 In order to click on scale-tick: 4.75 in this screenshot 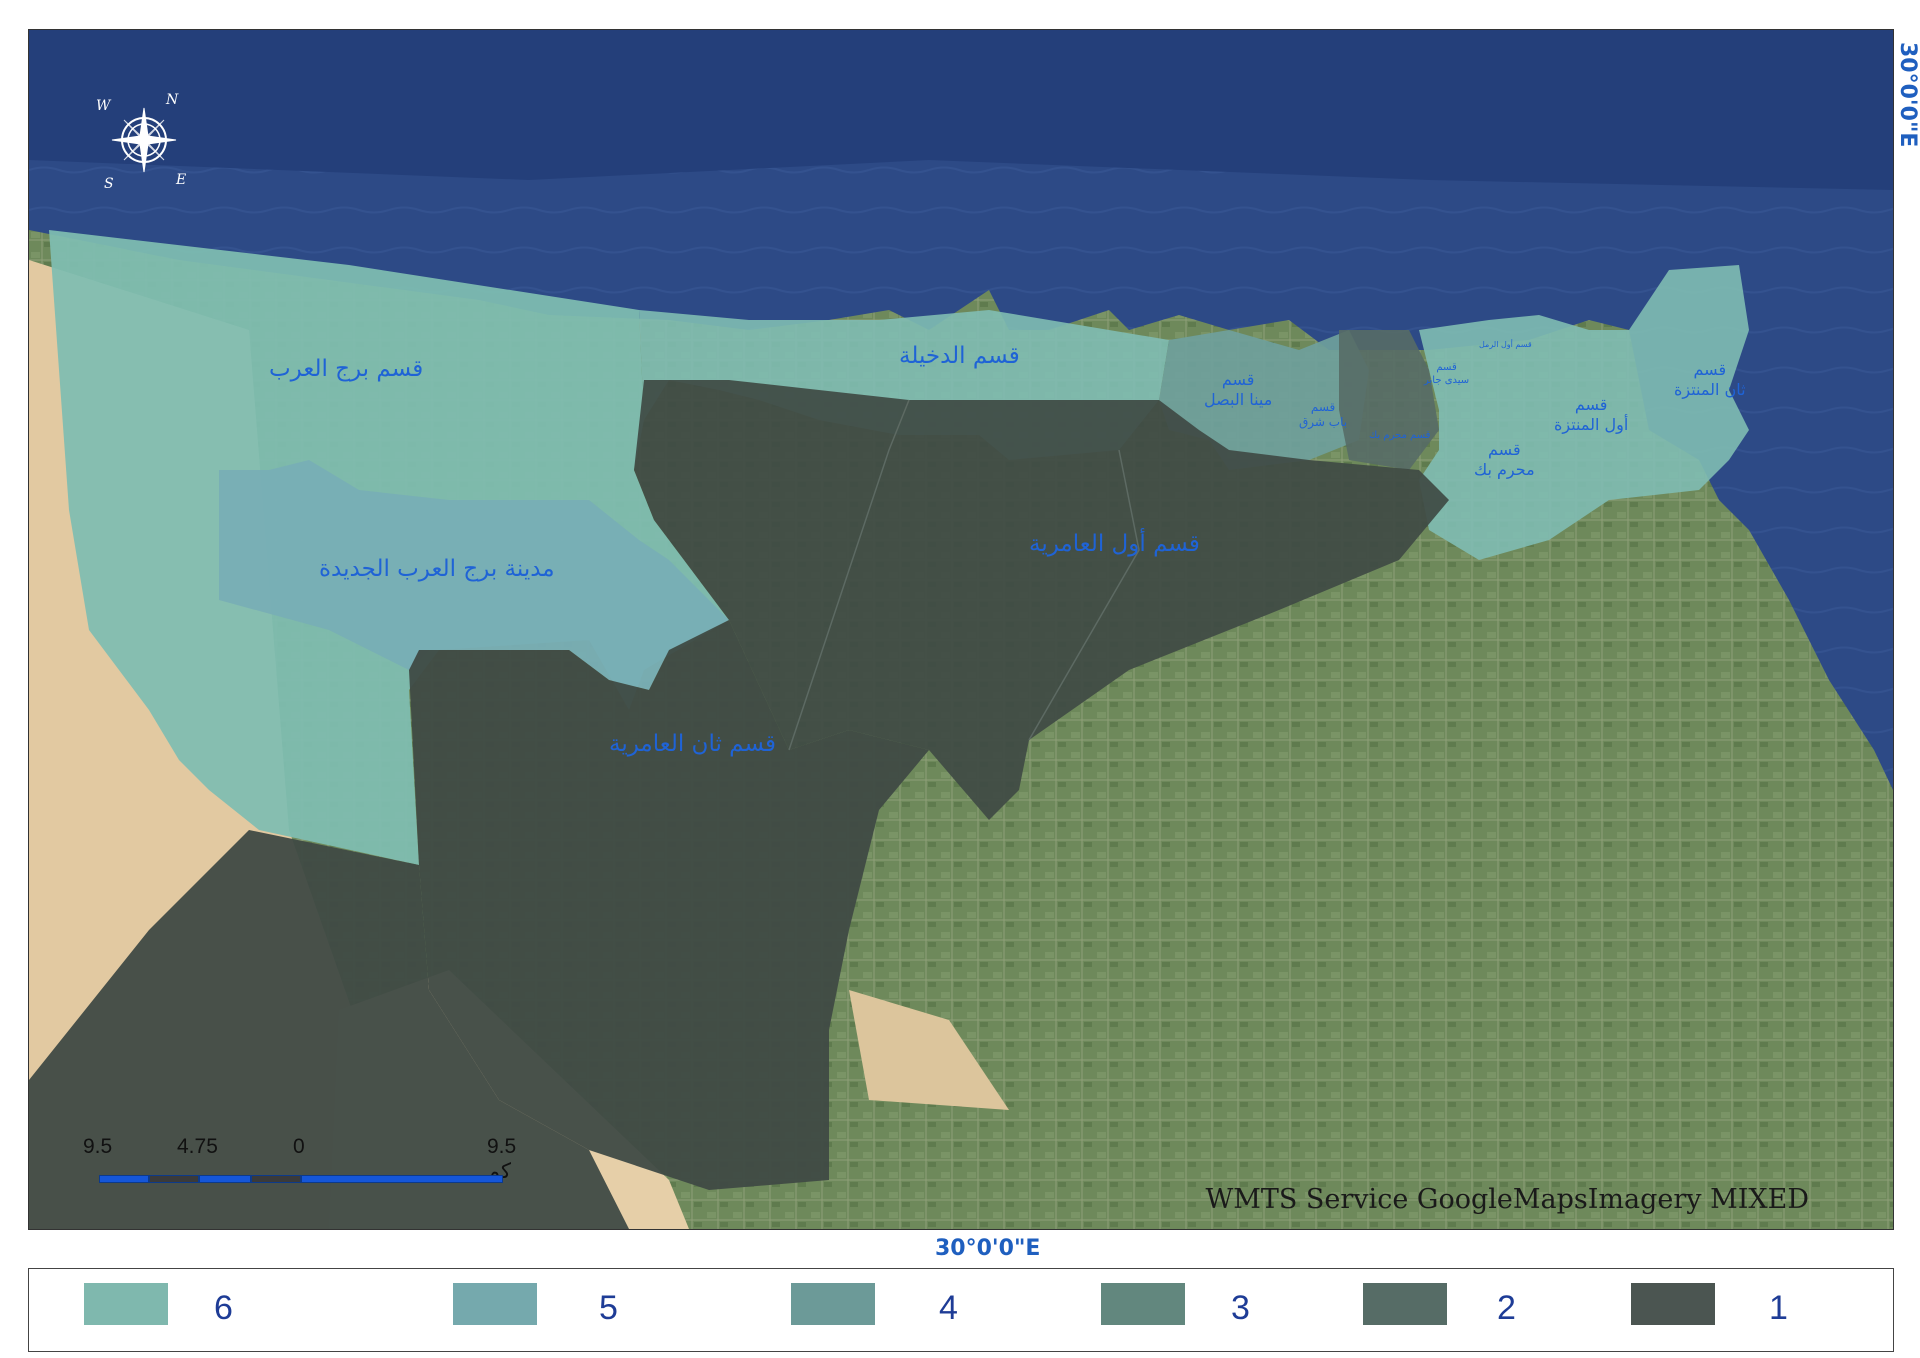, I will do `click(197, 1146)`.